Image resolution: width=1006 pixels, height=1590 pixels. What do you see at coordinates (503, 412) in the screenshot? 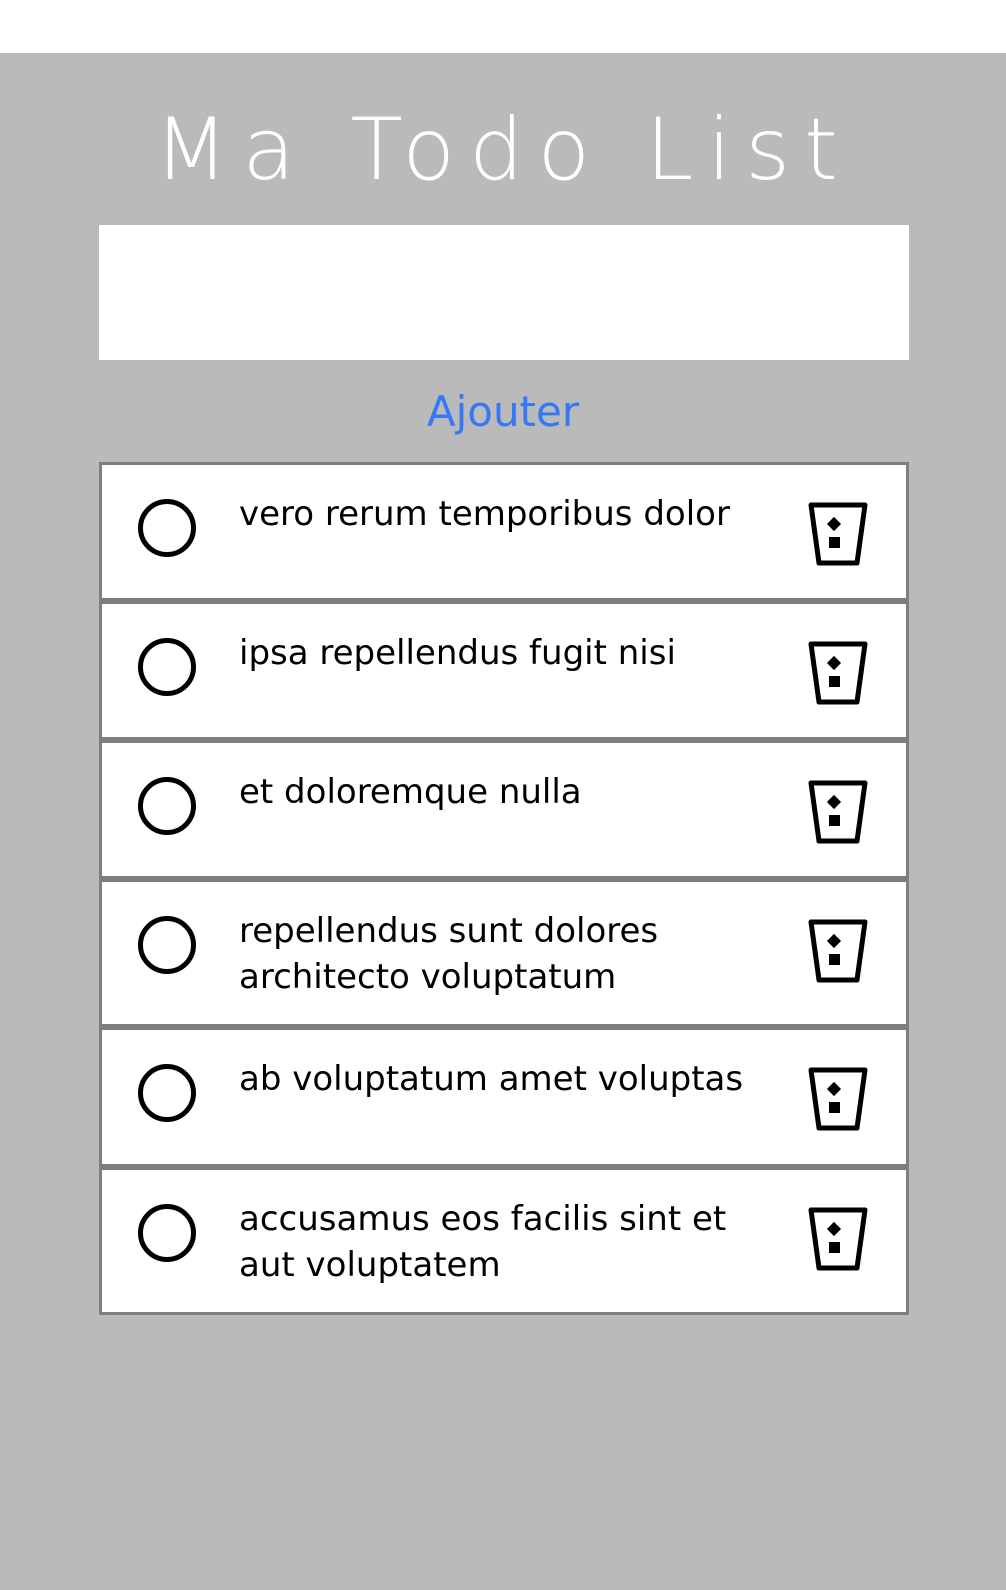
I see `add-button: Ajouter` at bounding box center [503, 412].